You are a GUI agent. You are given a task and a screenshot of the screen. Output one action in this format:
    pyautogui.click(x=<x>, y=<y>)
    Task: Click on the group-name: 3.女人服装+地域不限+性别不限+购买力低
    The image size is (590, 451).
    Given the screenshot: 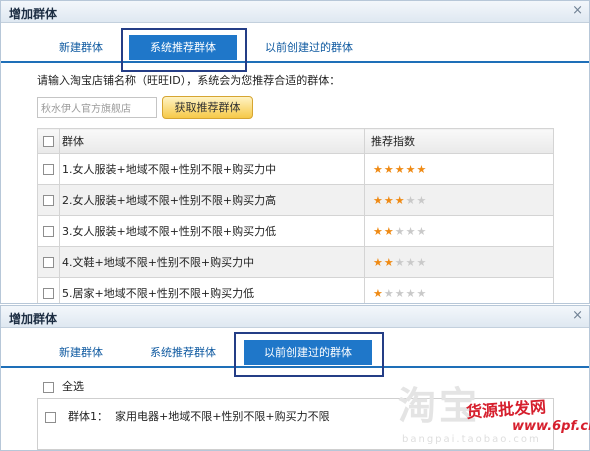 What is the action you would take?
    pyautogui.click(x=212, y=231)
    